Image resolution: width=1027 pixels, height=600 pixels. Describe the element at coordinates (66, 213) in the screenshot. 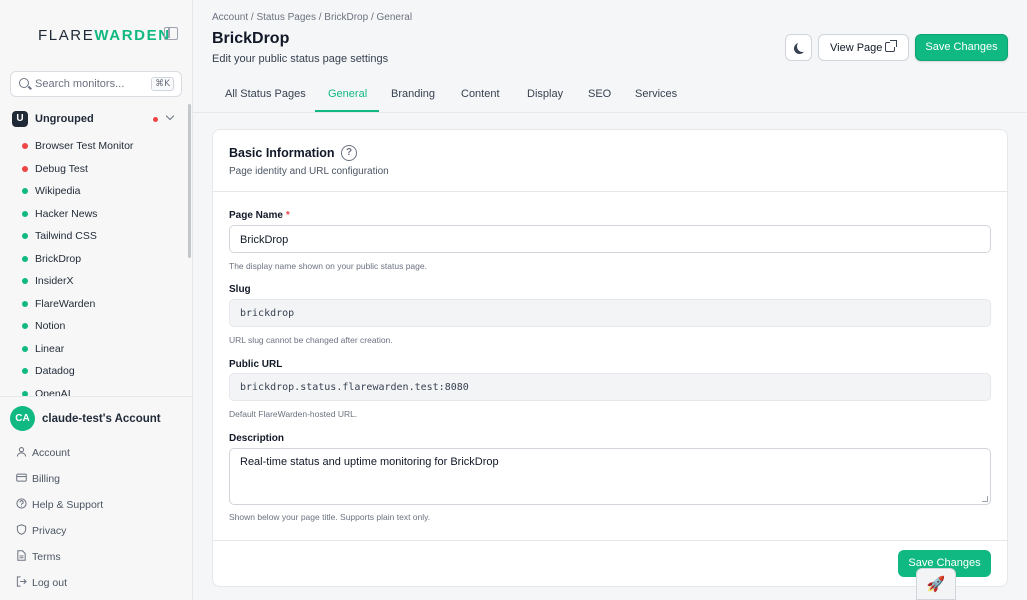

I see `monitor-label: Hacker News` at that location.